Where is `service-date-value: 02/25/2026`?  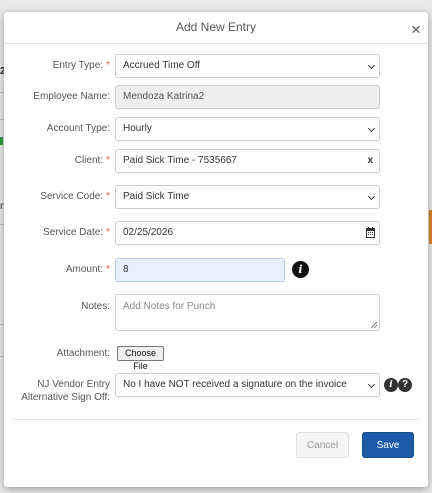 service-date-value: 02/25/2026 is located at coordinates (148, 232).